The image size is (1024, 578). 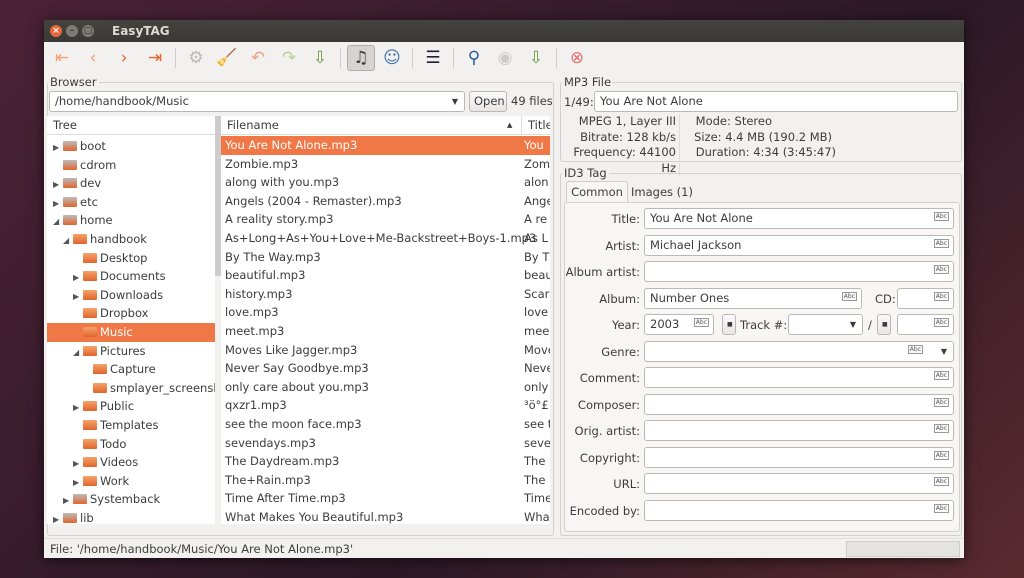 What do you see at coordinates (474, 58) in the screenshot?
I see `search-icon: ⚲` at bounding box center [474, 58].